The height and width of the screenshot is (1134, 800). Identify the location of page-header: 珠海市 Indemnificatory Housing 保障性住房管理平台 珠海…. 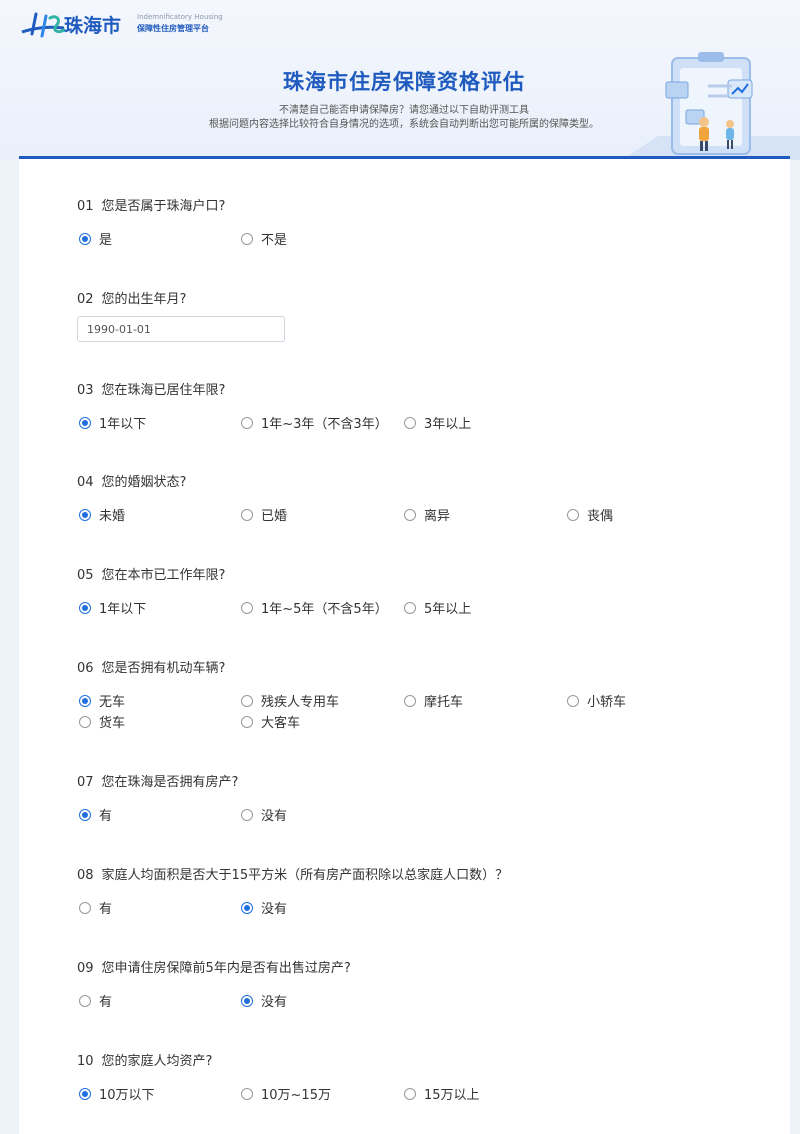
(400, 80).